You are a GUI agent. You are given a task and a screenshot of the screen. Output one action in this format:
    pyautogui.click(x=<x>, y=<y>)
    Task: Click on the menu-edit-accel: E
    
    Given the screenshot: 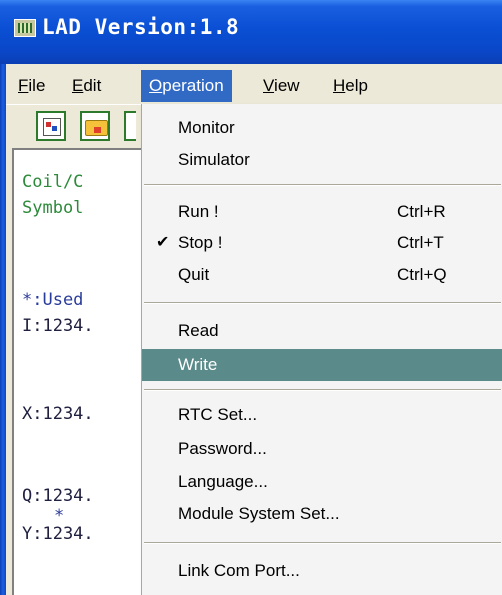 What is the action you would take?
    pyautogui.click(x=78, y=85)
    